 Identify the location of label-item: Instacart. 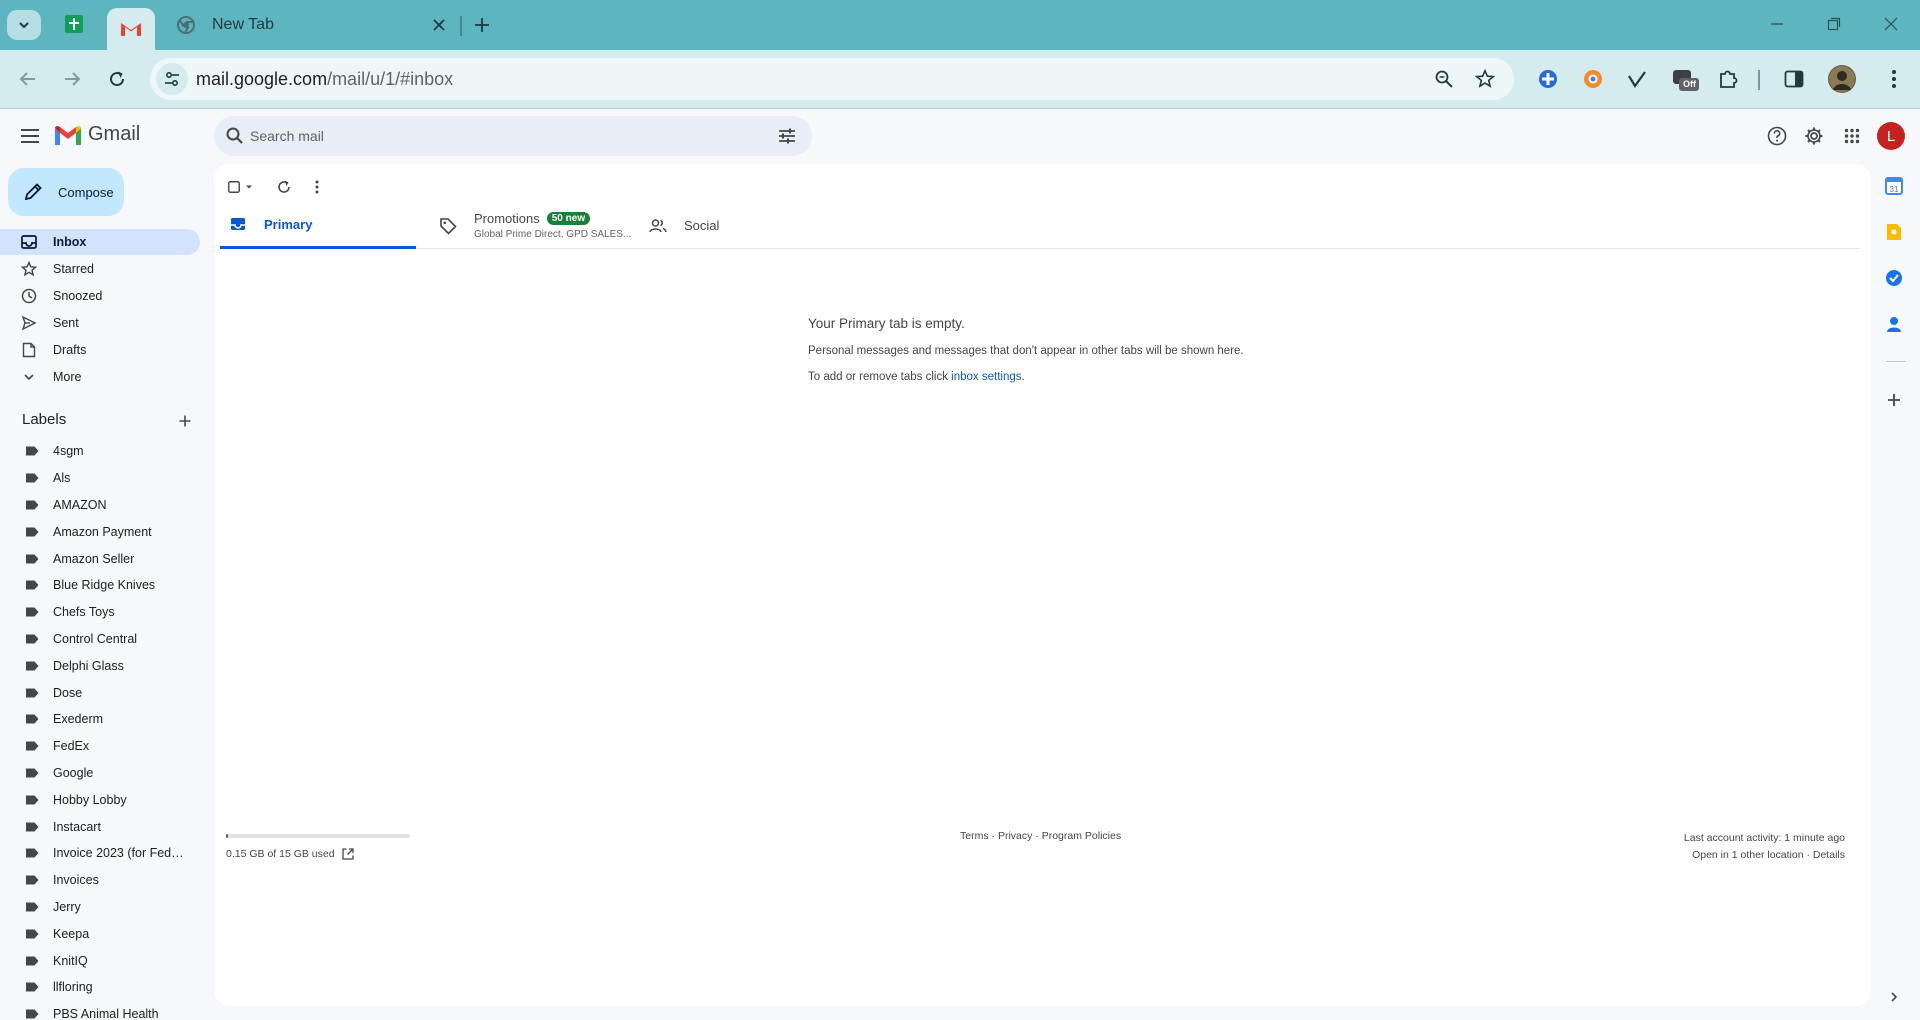
(100, 826).